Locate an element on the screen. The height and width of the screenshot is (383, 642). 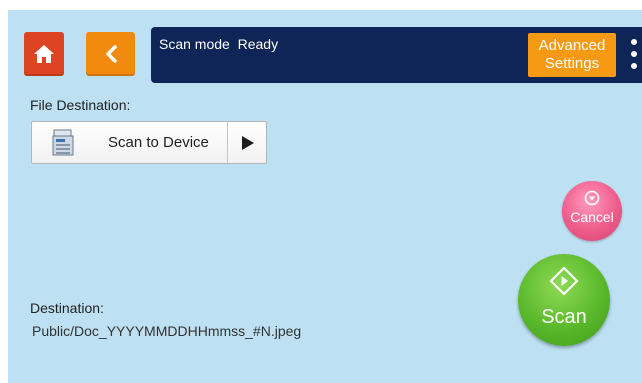
scan-icon is located at coordinates (564, 281).